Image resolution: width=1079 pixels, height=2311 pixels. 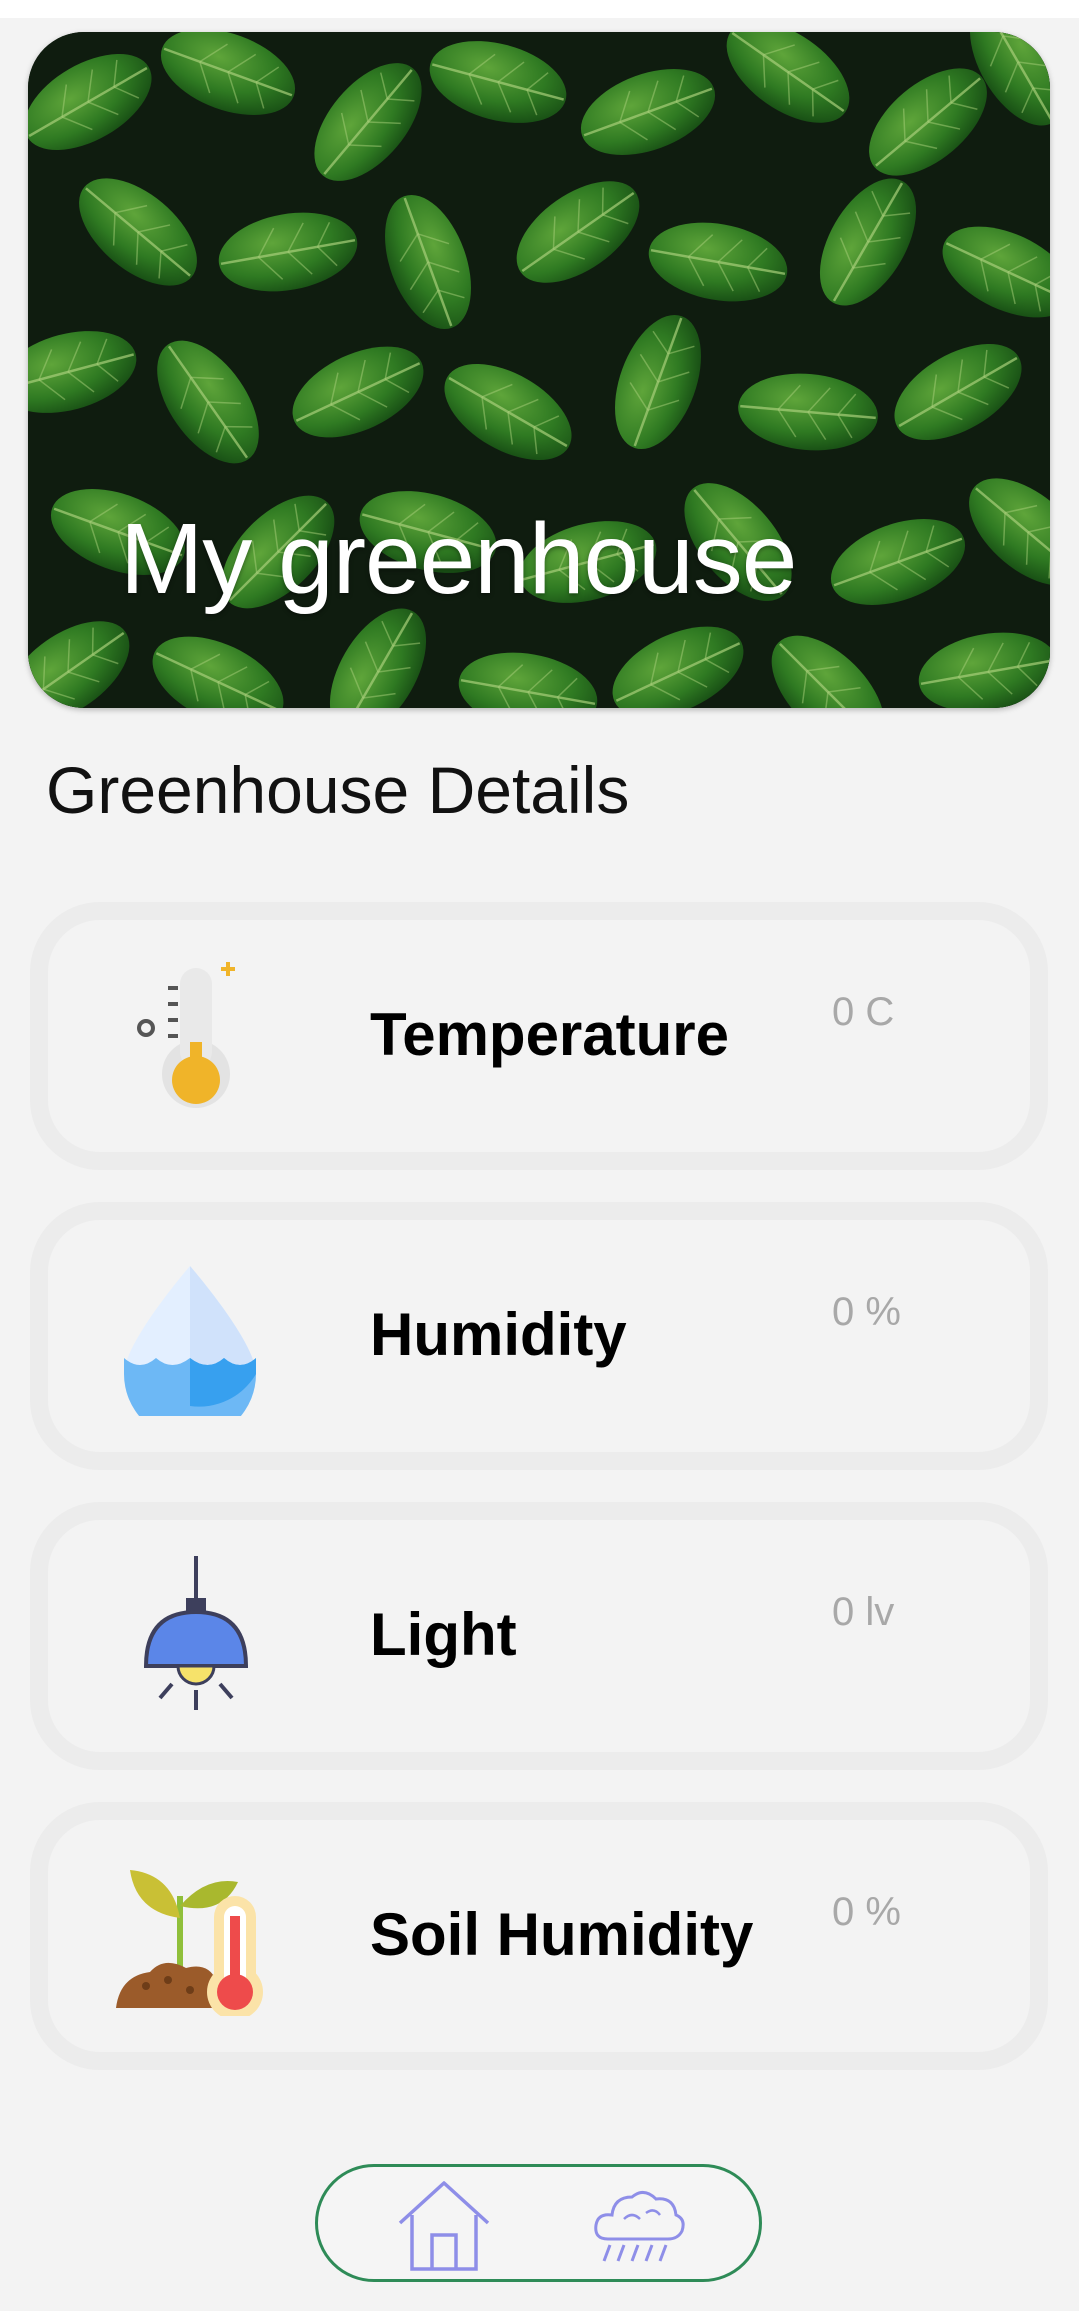 What do you see at coordinates (550, 1034) in the screenshot?
I see `temperature-label: Temperature` at bounding box center [550, 1034].